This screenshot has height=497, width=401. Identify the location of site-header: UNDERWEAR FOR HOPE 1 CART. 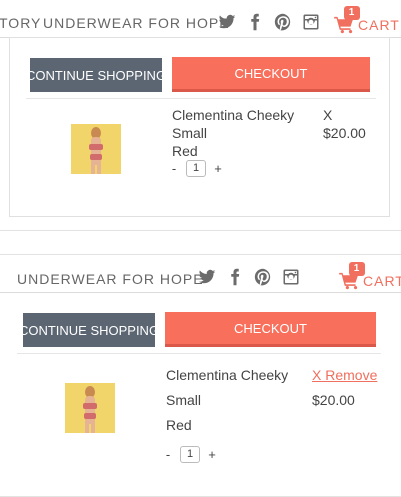
(200, 274).